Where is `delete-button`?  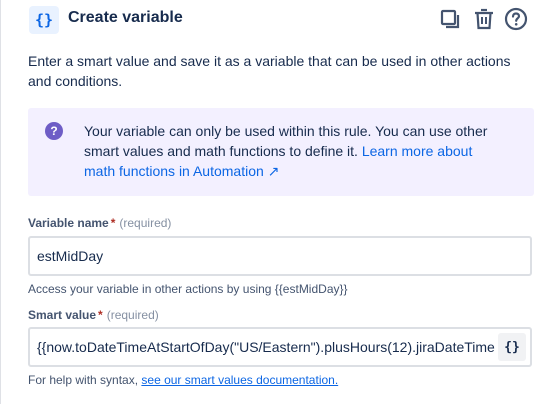 delete-button is located at coordinates (484, 19).